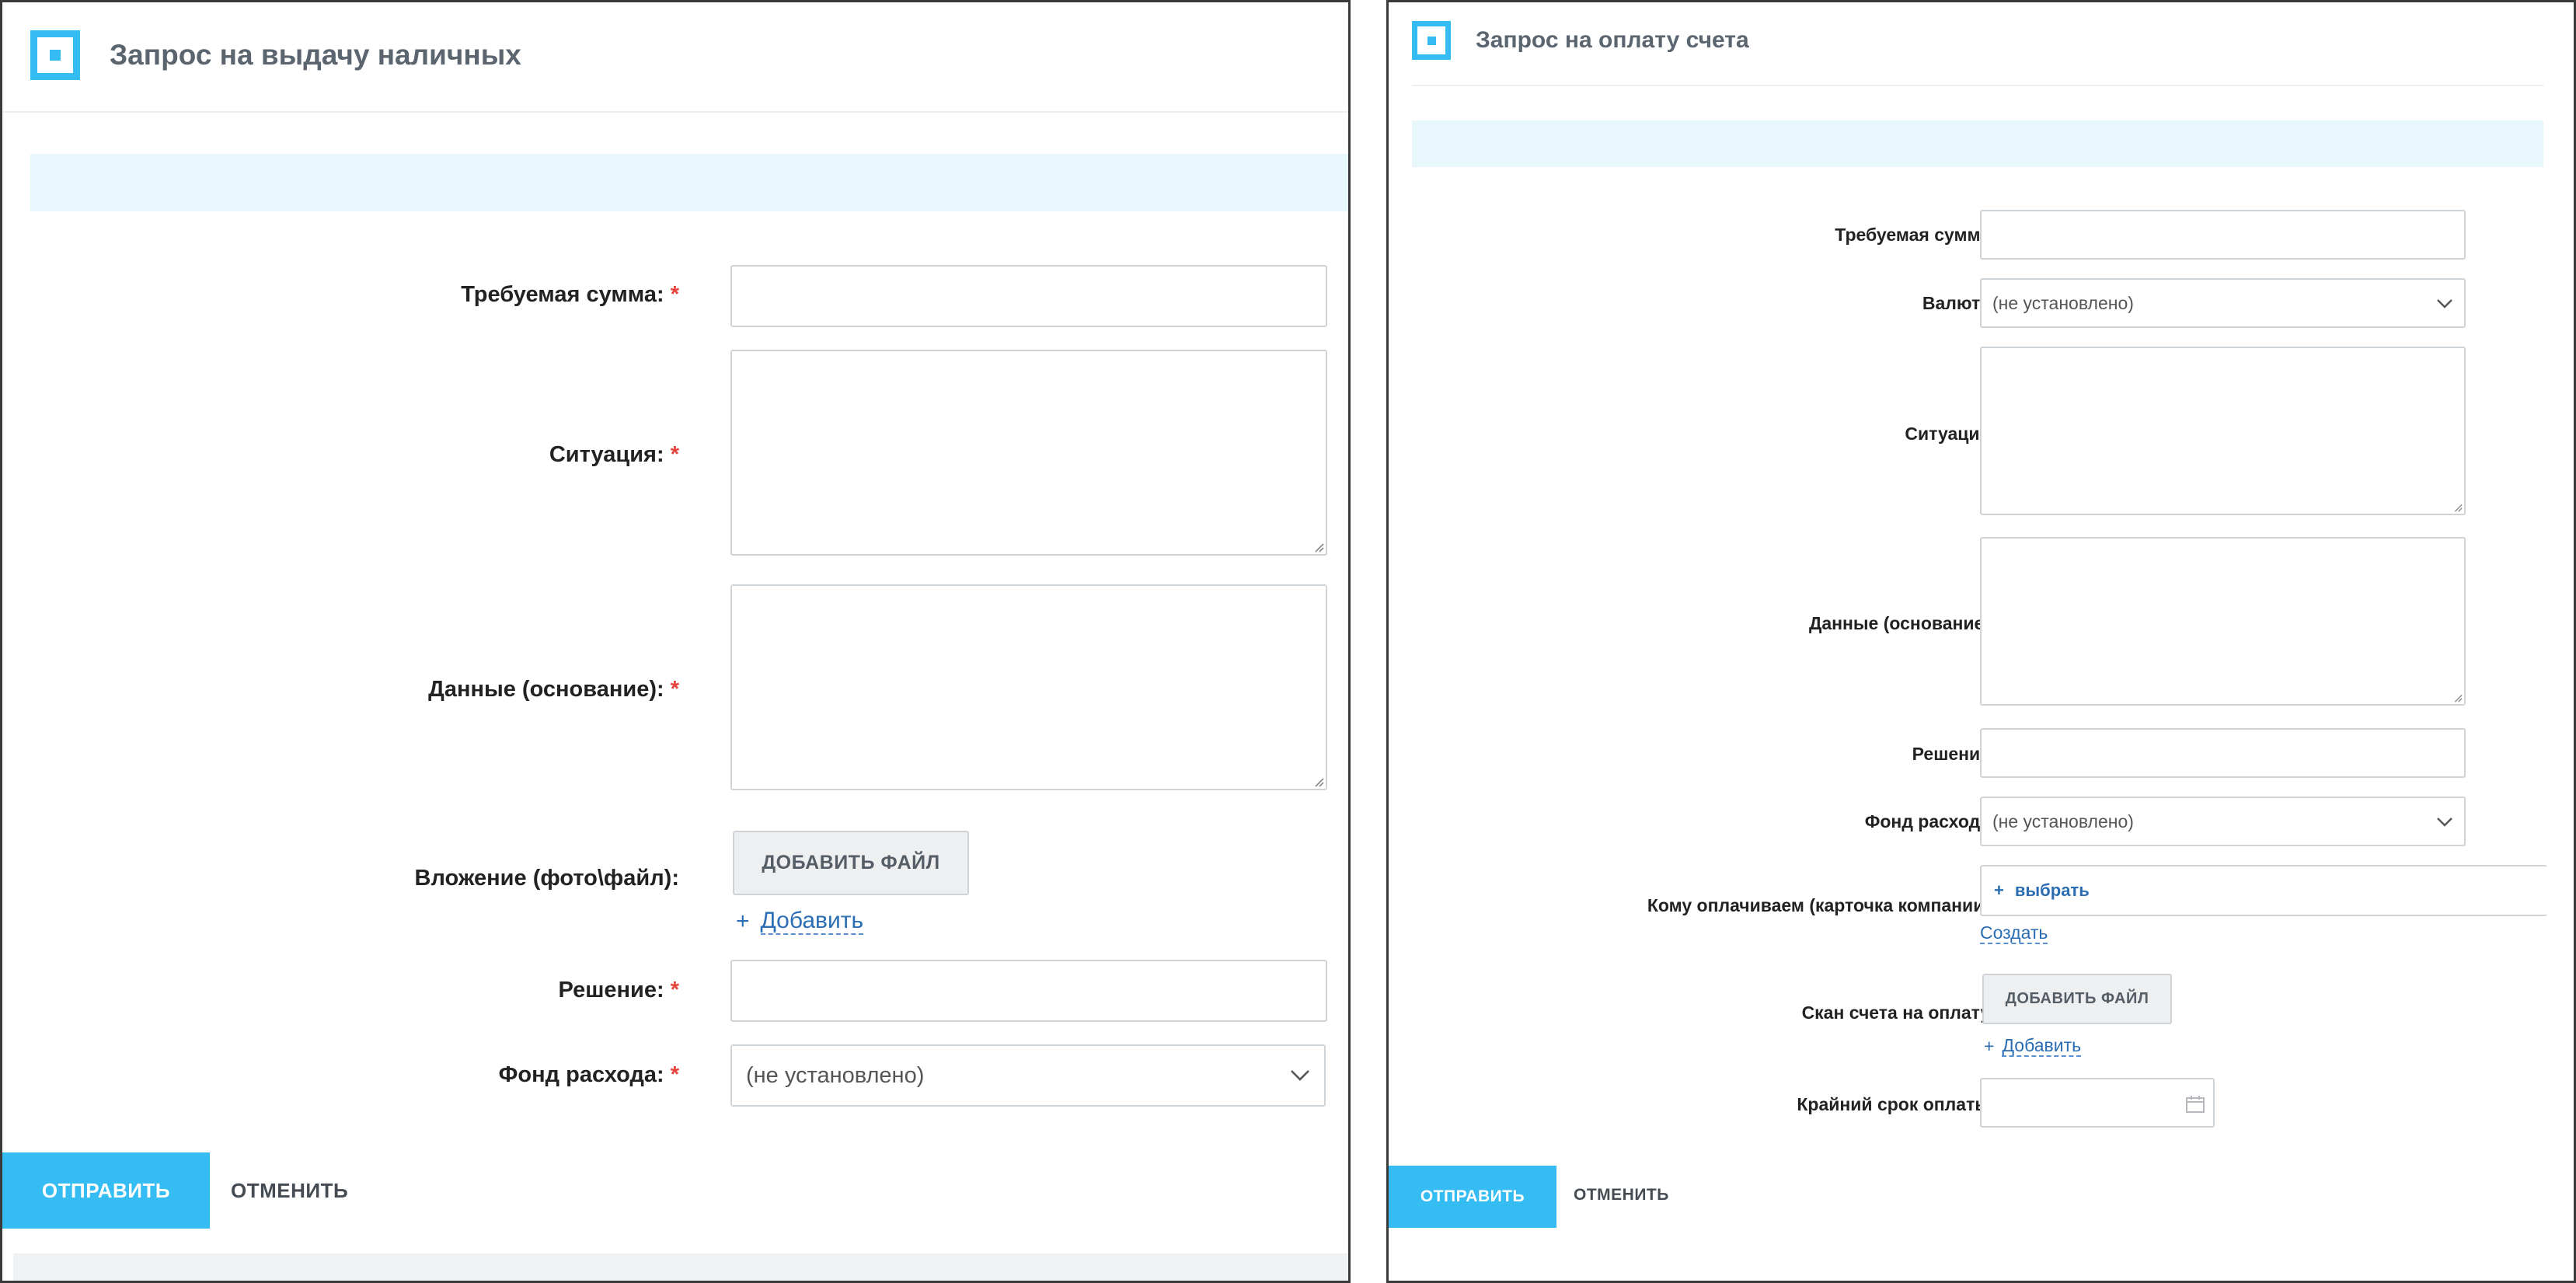 The height and width of the screenshot is (1283, 2576). What do you see at coordinates (1612, 40) in the screenshot?
I see `page-title: Запрос на оплату счета` at bounding box center [1612, 40].